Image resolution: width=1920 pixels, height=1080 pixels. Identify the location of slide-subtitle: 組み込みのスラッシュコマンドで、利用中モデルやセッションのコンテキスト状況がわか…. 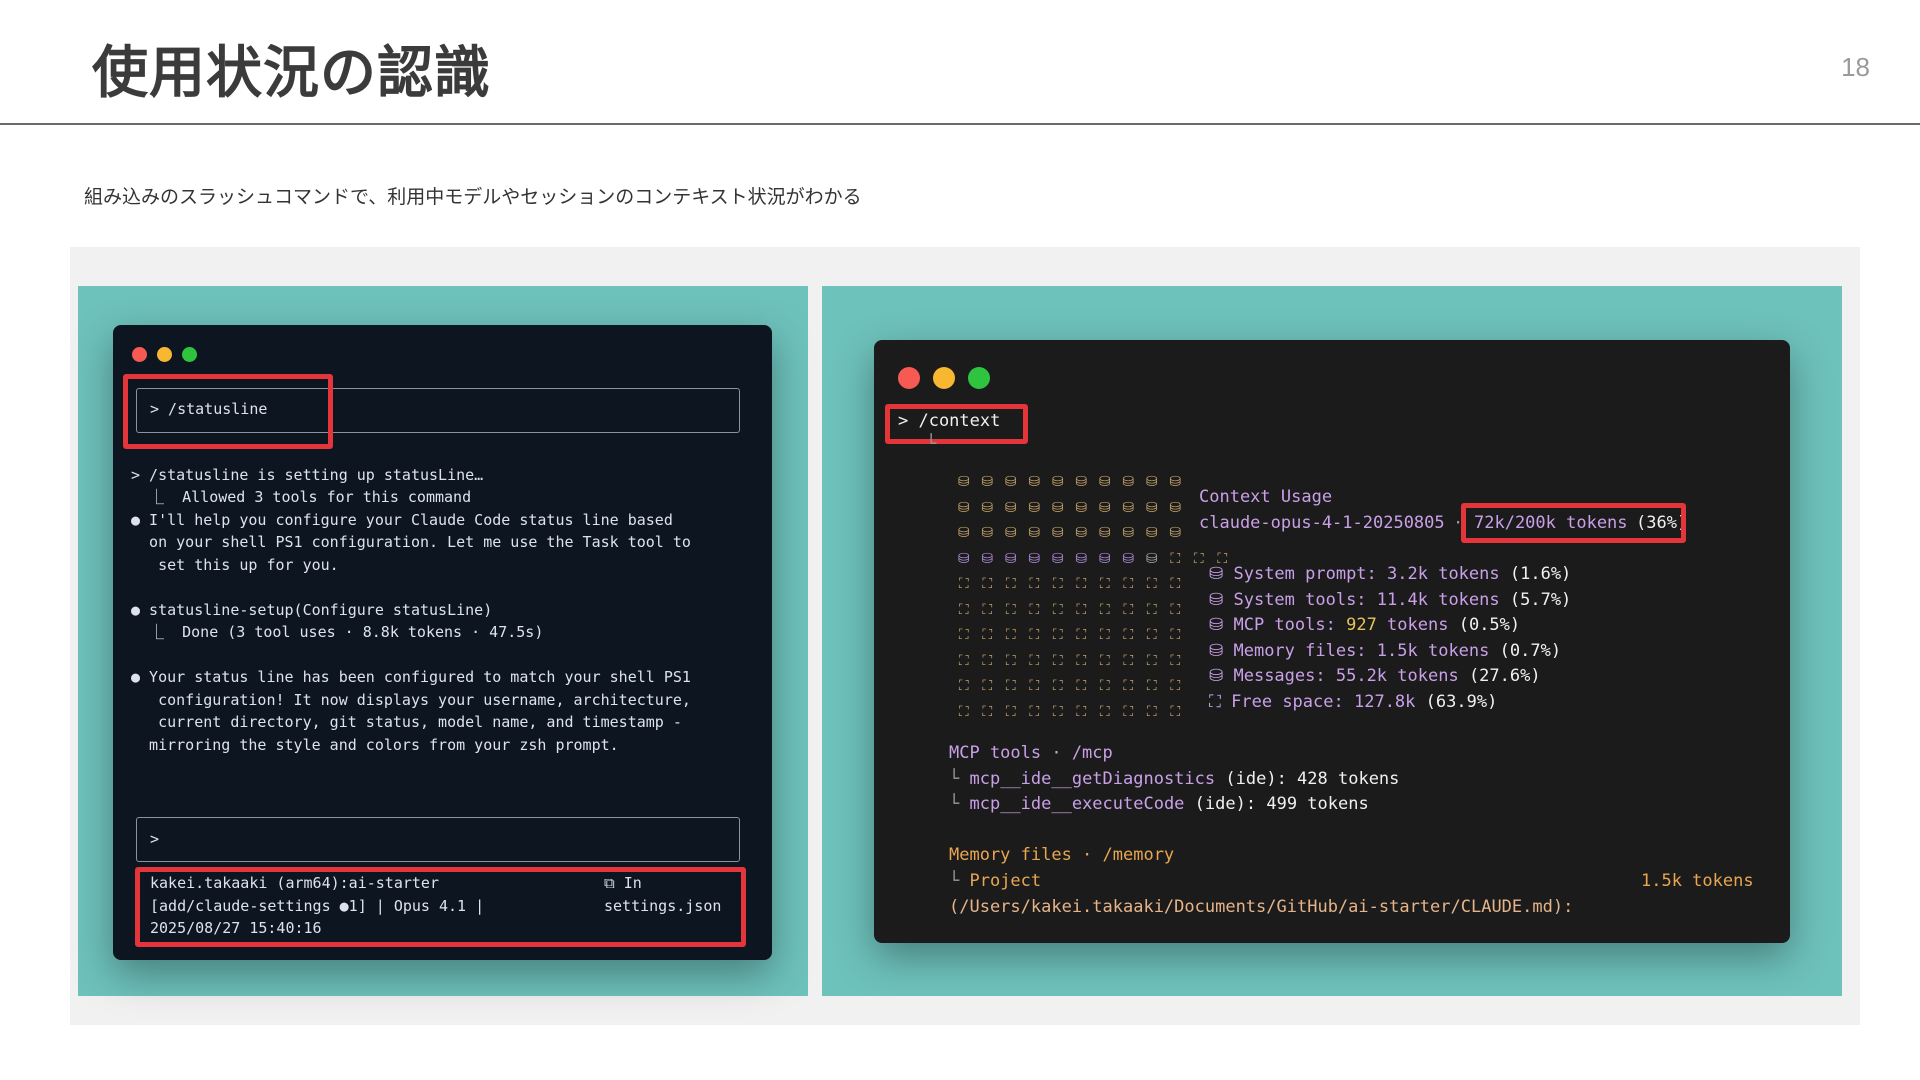
(473, 197).